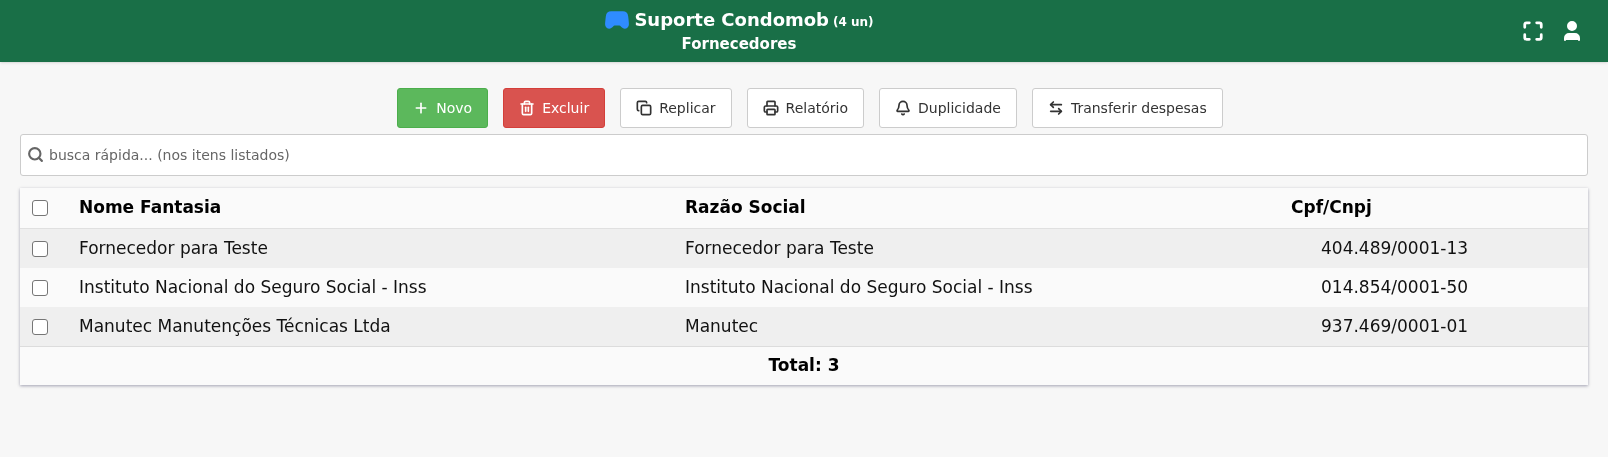 The image size is (1608, 457). Describe the element at coordinates (731, 20) in the screenshot. I see `app-title: Suporte Condomob` at that location.